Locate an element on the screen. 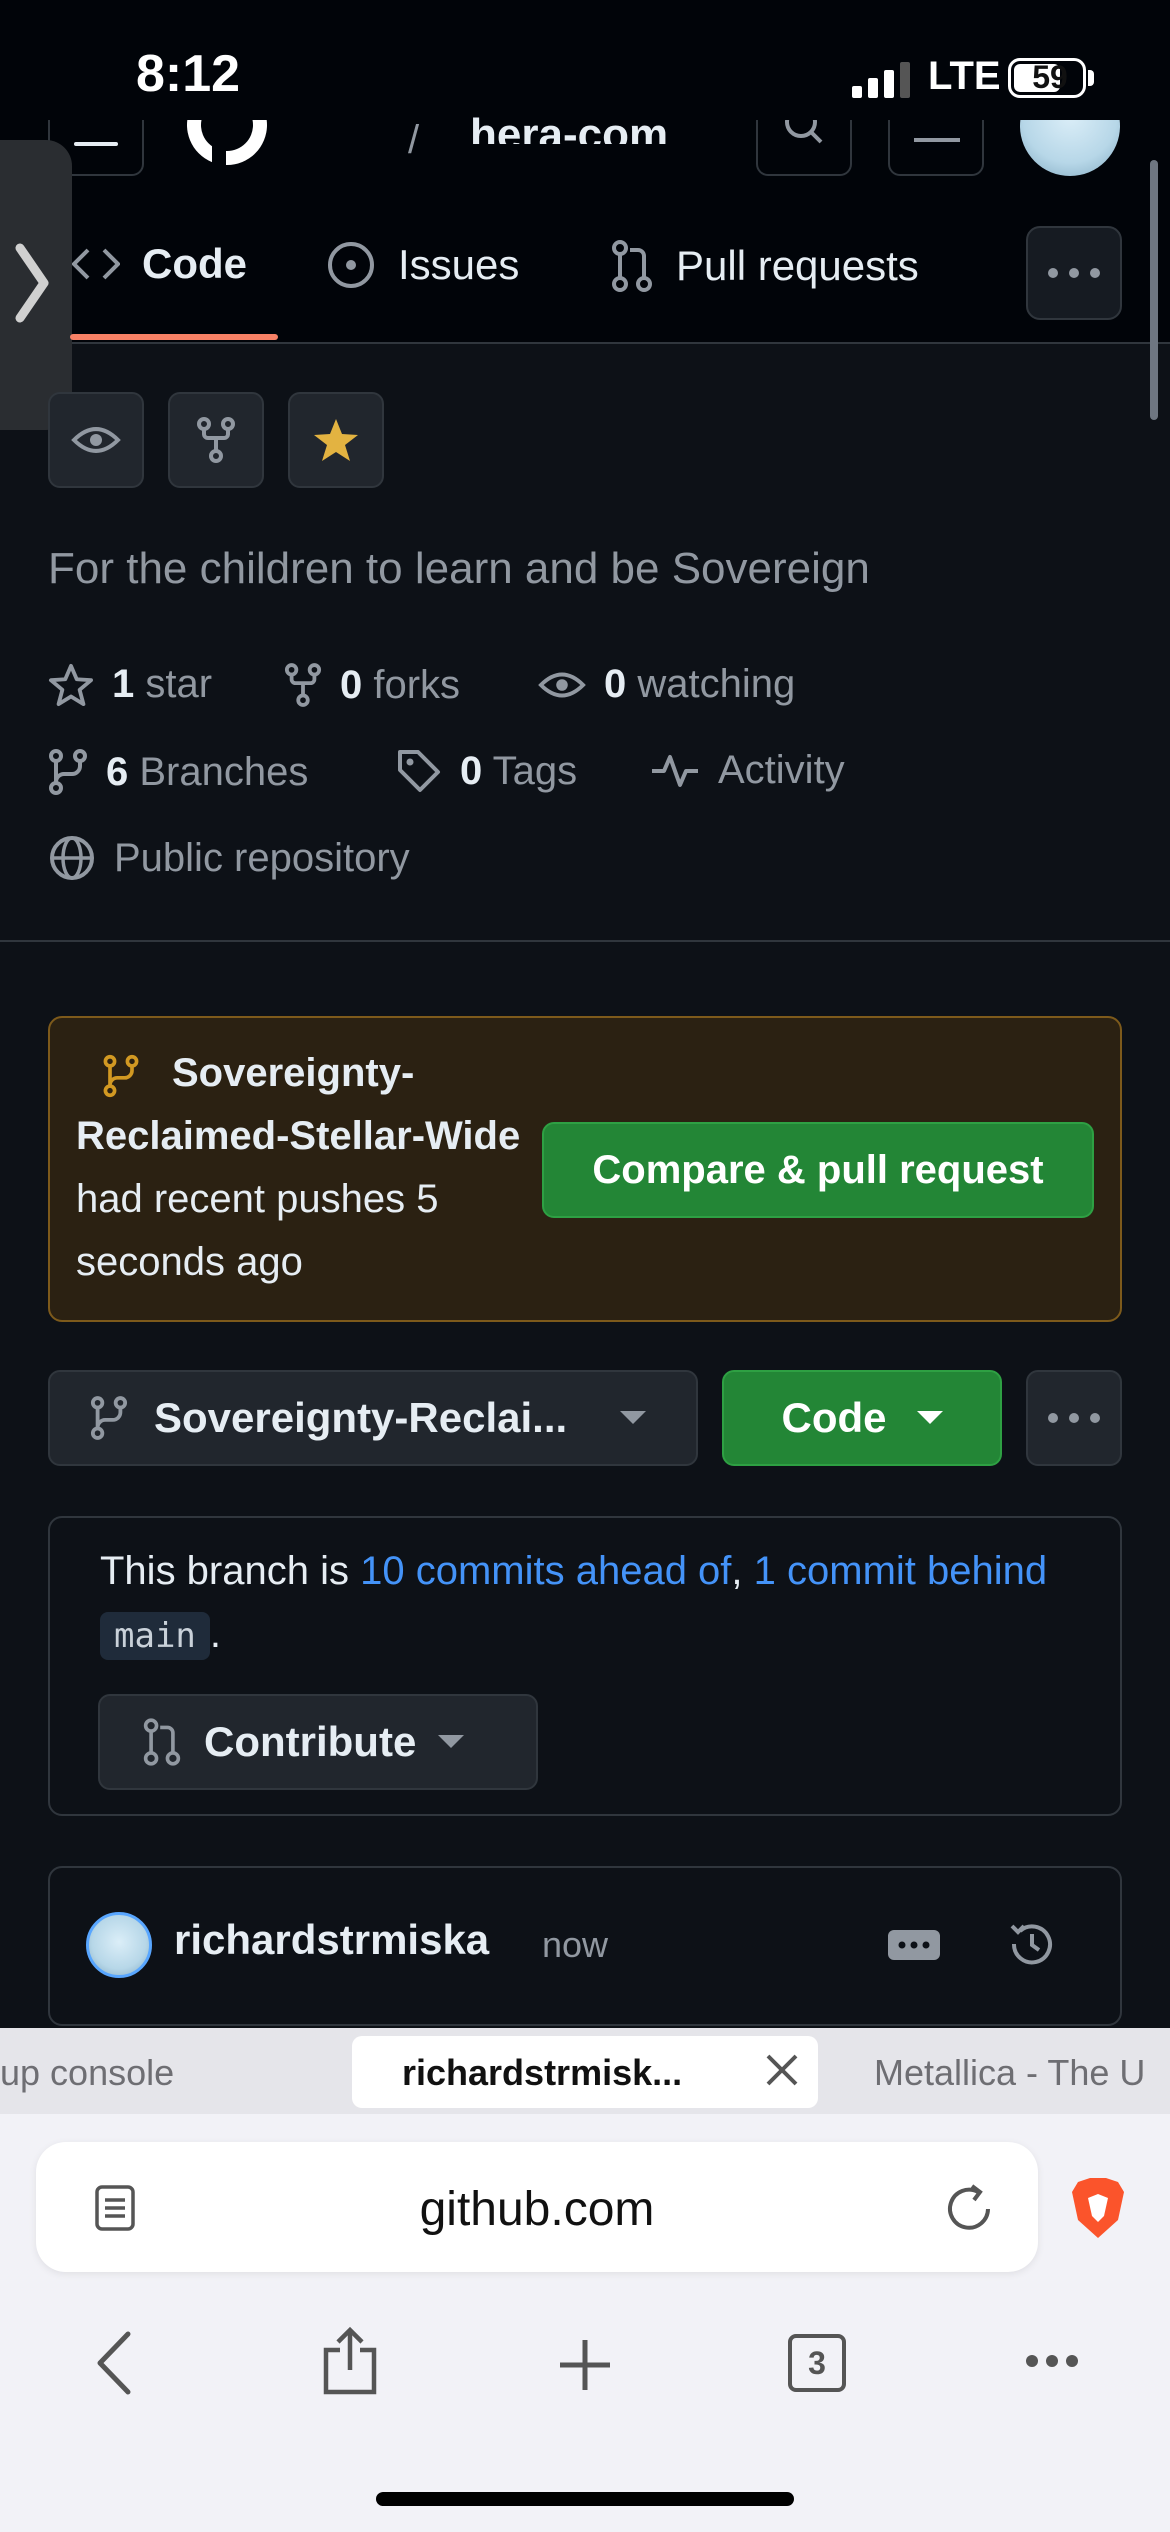 The height and width of the screenshot is (2532, 1170). reload-icon is located at coordinates (969, 2209).